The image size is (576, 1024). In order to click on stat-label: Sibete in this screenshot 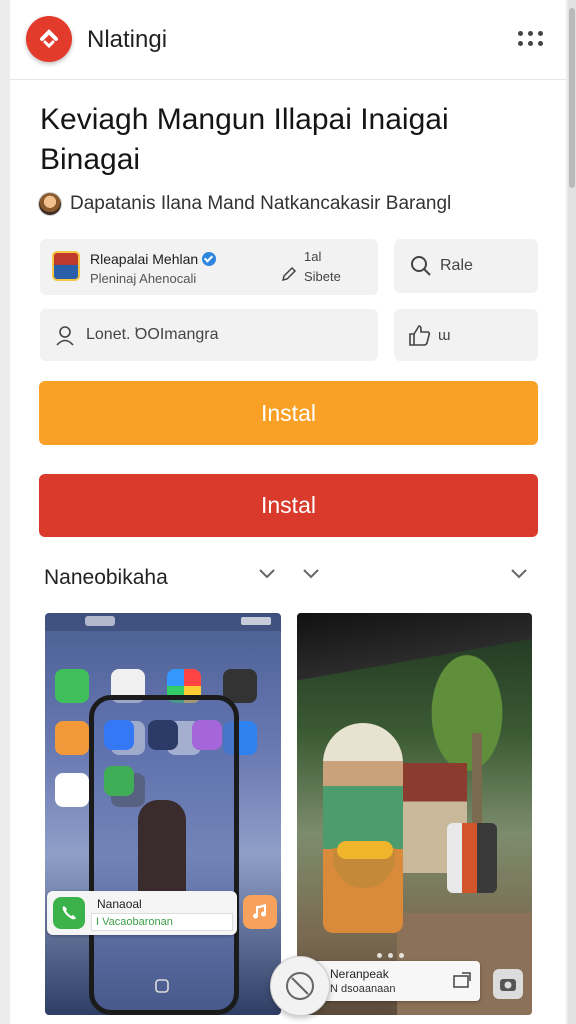, I will do `click(322, 276)`.